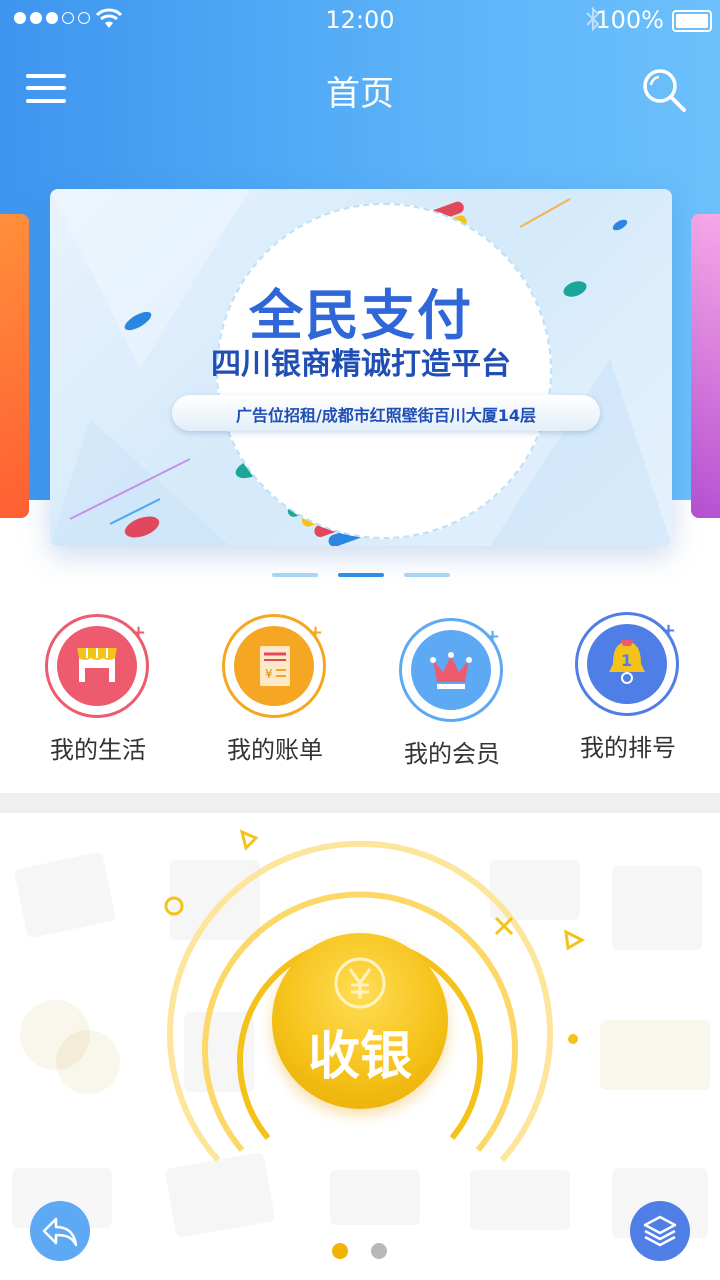  I want to click on battery-icon, so click(692, 21).